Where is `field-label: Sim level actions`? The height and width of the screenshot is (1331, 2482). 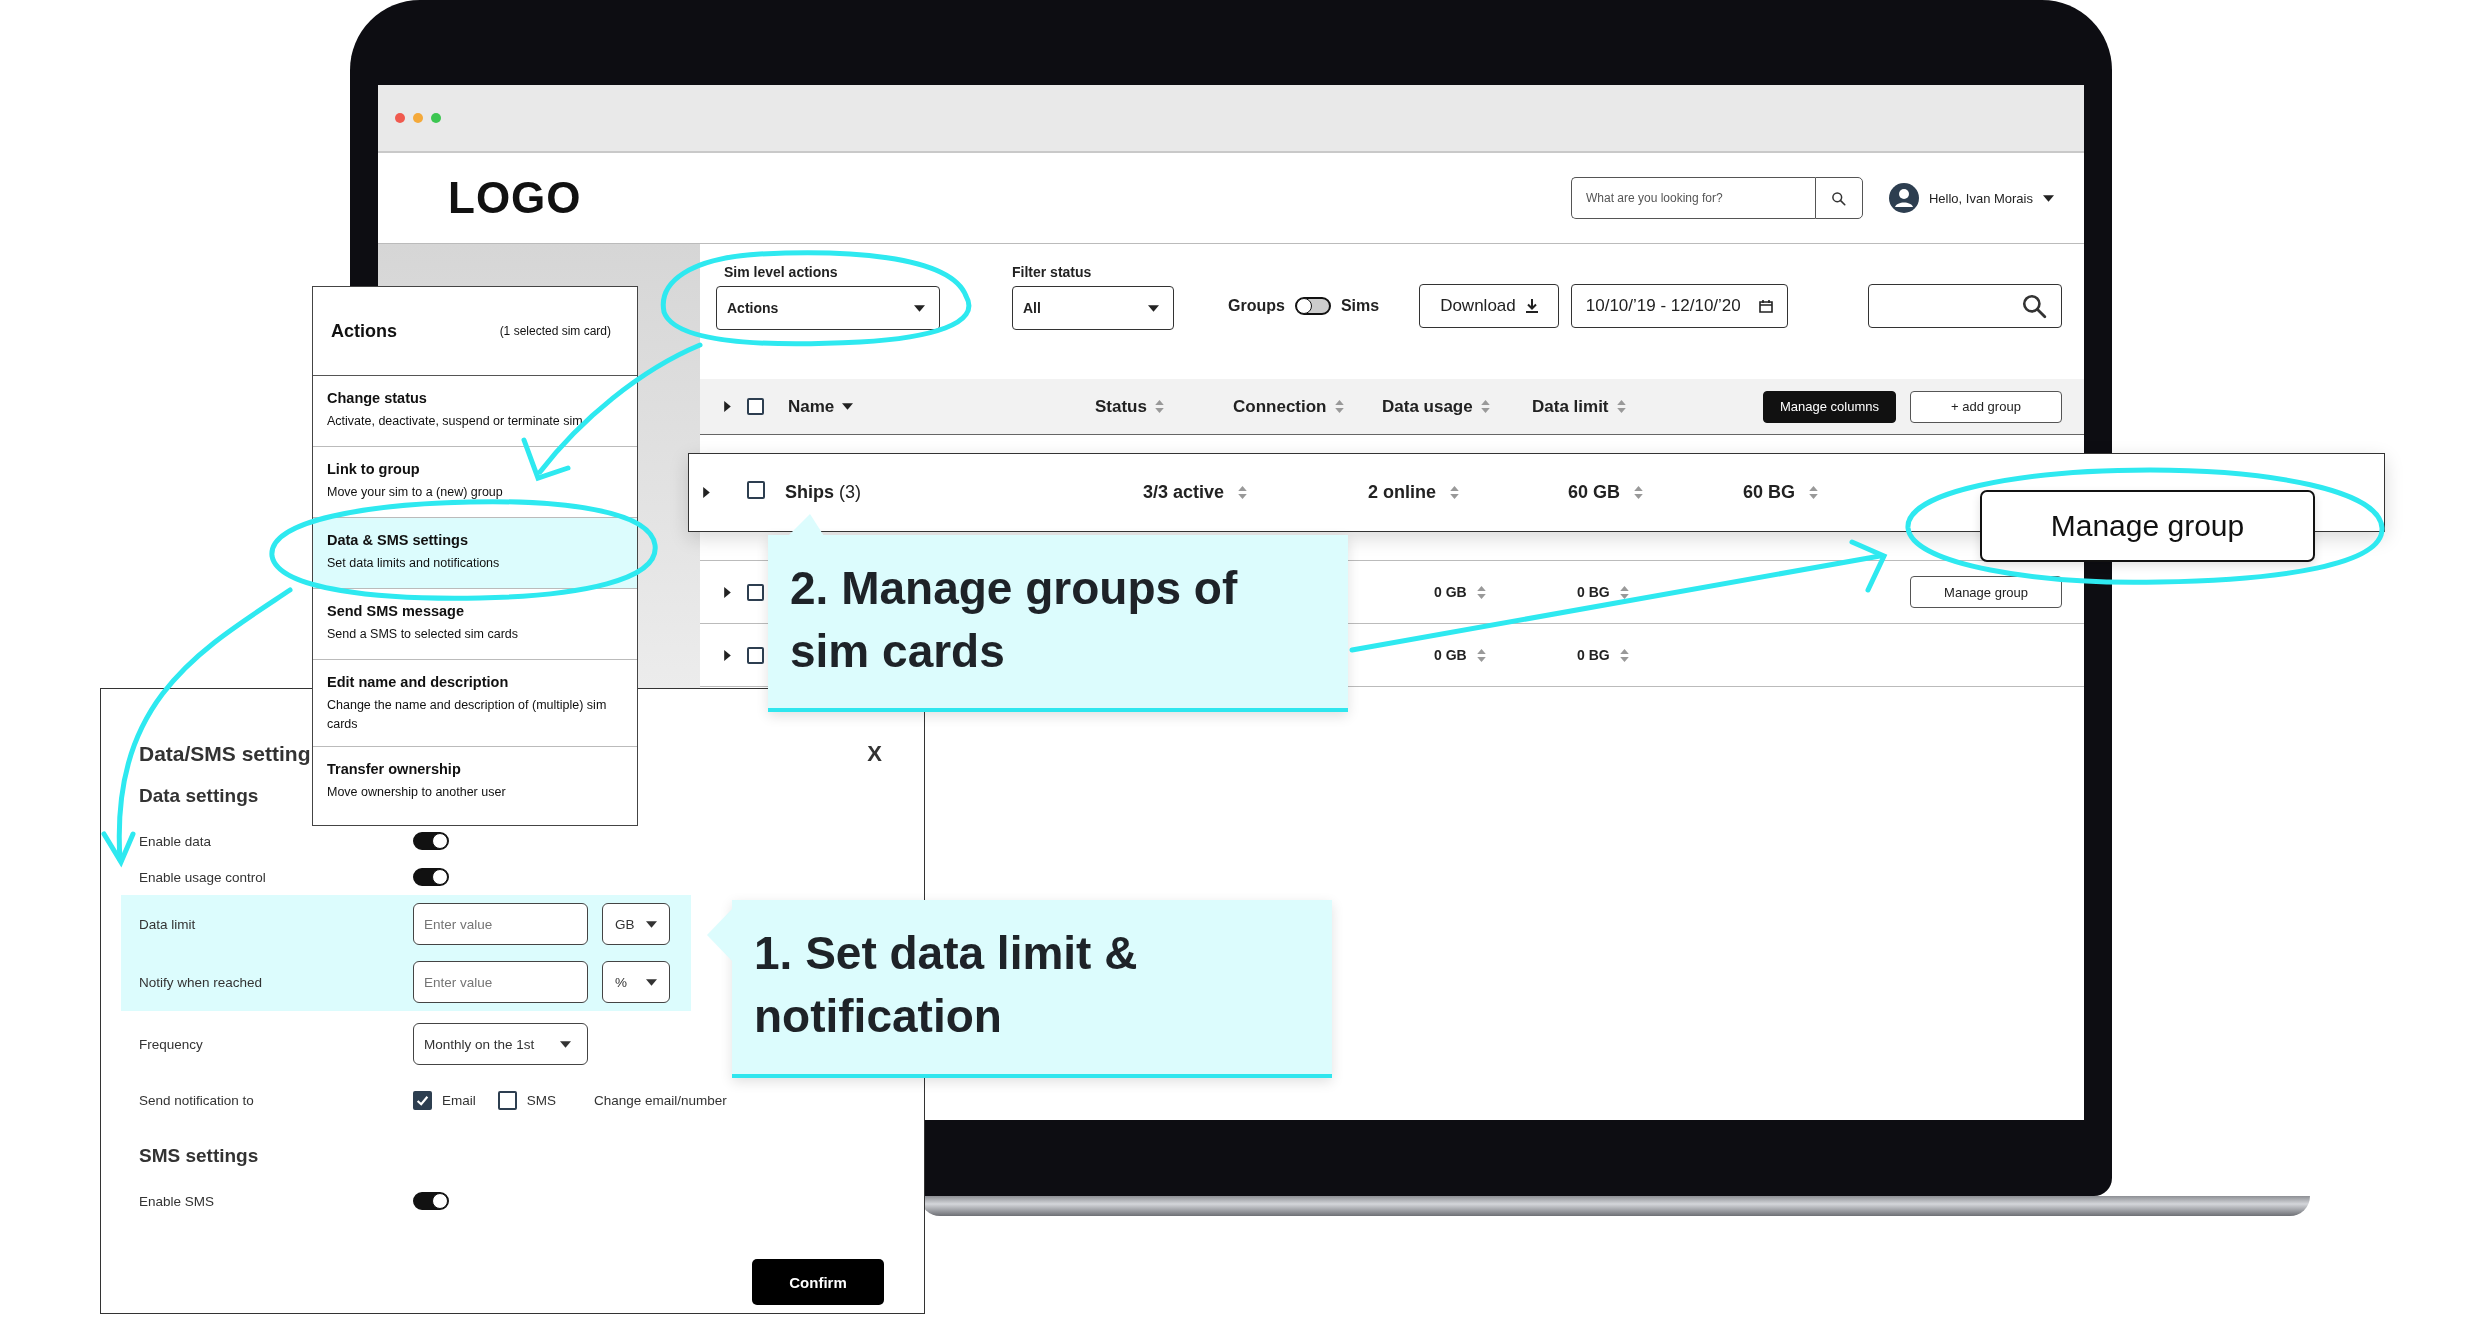
field-label: Sim level actions is located at coordinates (781, 272).